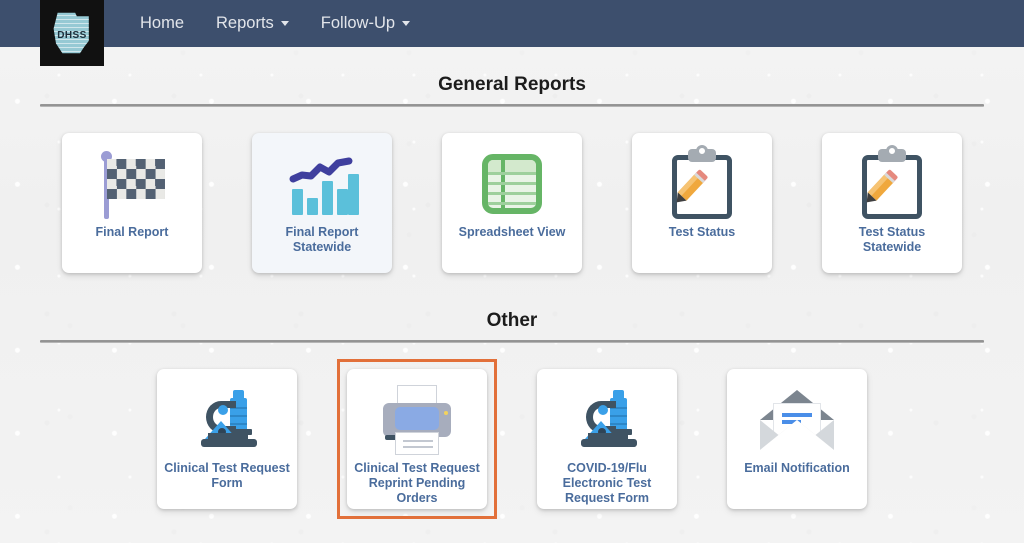 The height and width of the screenshot is (543, 1024). I want to click on card-wrapper-spreadsheet-view: Spreadsheet View, so click(512, 203).